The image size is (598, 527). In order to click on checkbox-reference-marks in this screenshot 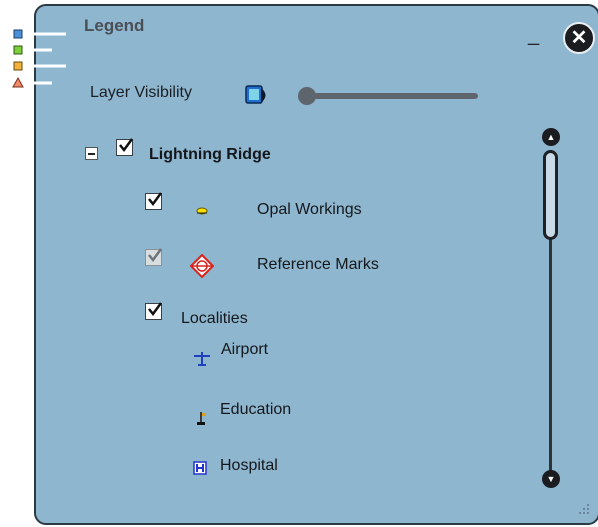, I will do `click(154, 257)`.